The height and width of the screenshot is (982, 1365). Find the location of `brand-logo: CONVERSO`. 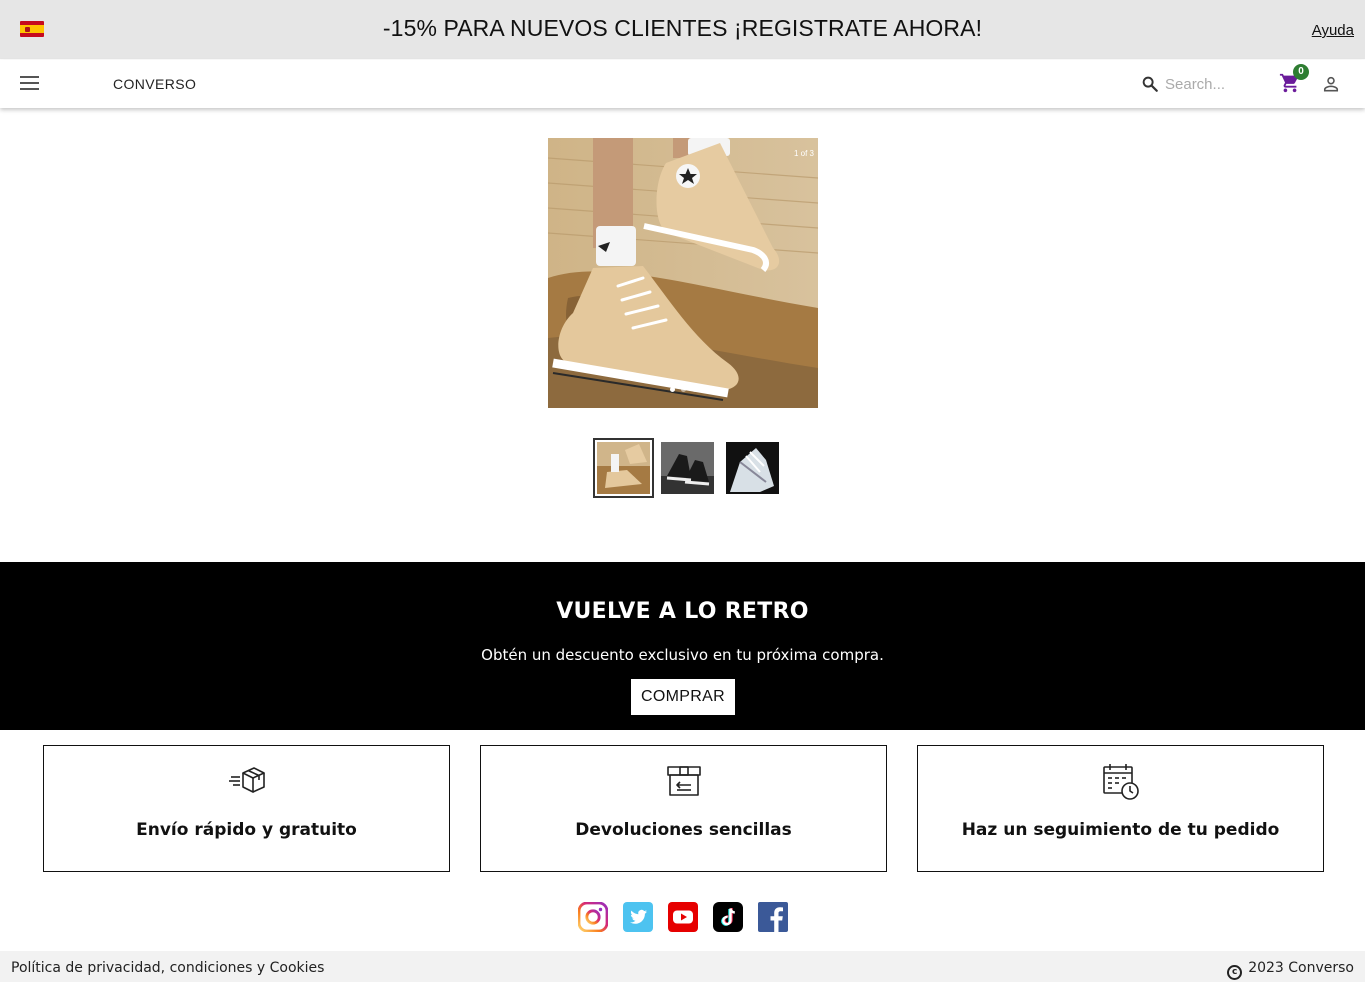

brand-logo: CONVERSO is located at coordinates (154, 84).